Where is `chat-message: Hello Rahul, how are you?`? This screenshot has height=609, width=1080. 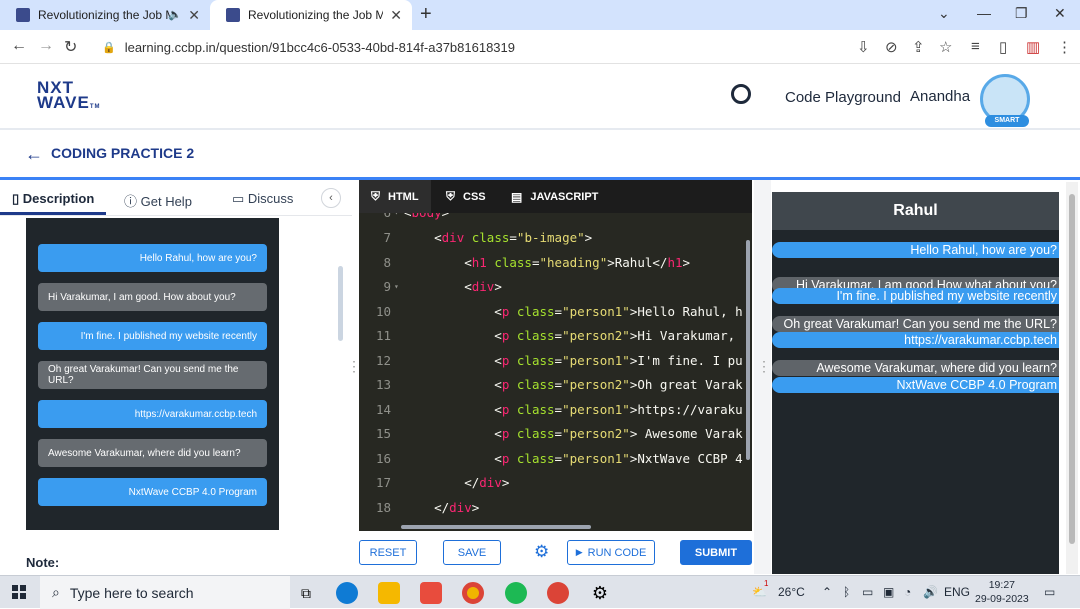 chat-message: Hello Rahul, how are you? is located at coordinates (152, 258).